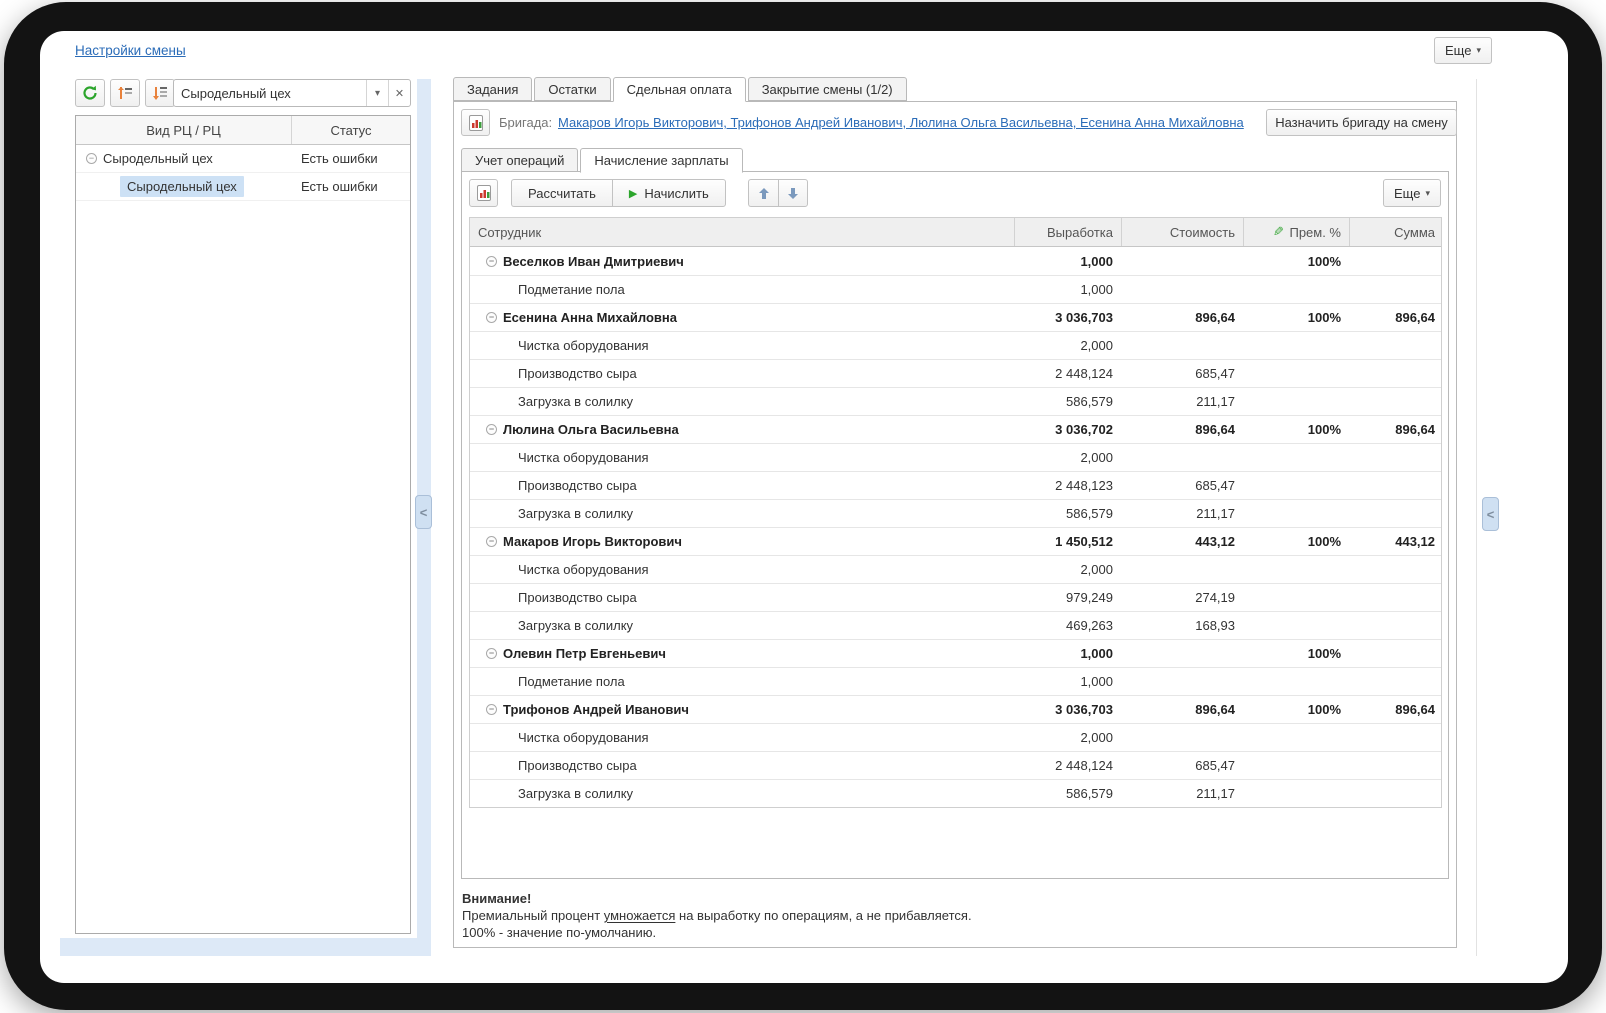  I want to click on collapse-left-panel-button: <, so click(423, 512).